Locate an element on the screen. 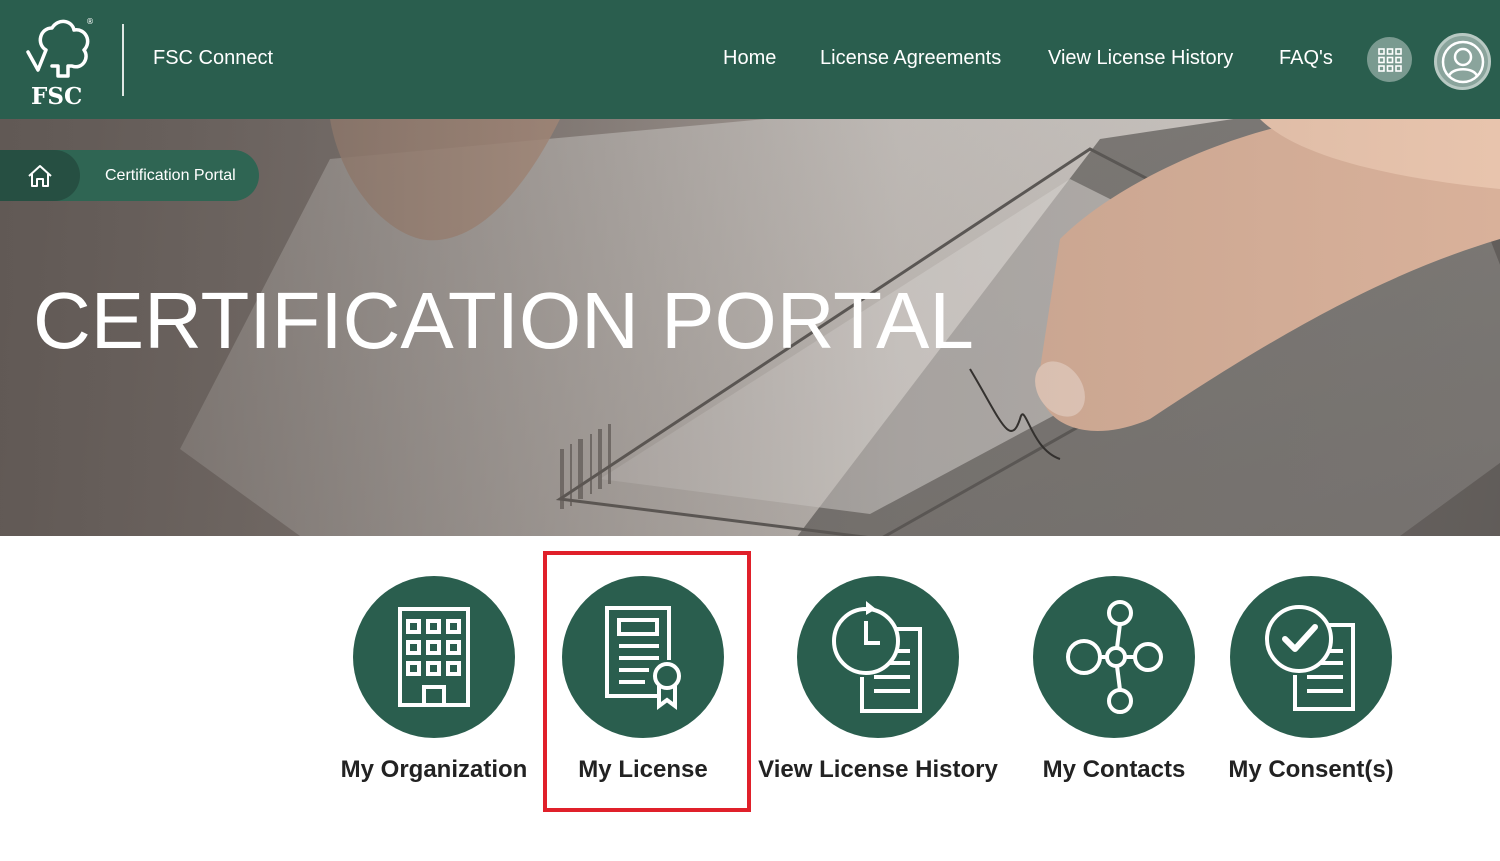  nav-license-agreements: License Agreements is located at coordinates (910, 58).